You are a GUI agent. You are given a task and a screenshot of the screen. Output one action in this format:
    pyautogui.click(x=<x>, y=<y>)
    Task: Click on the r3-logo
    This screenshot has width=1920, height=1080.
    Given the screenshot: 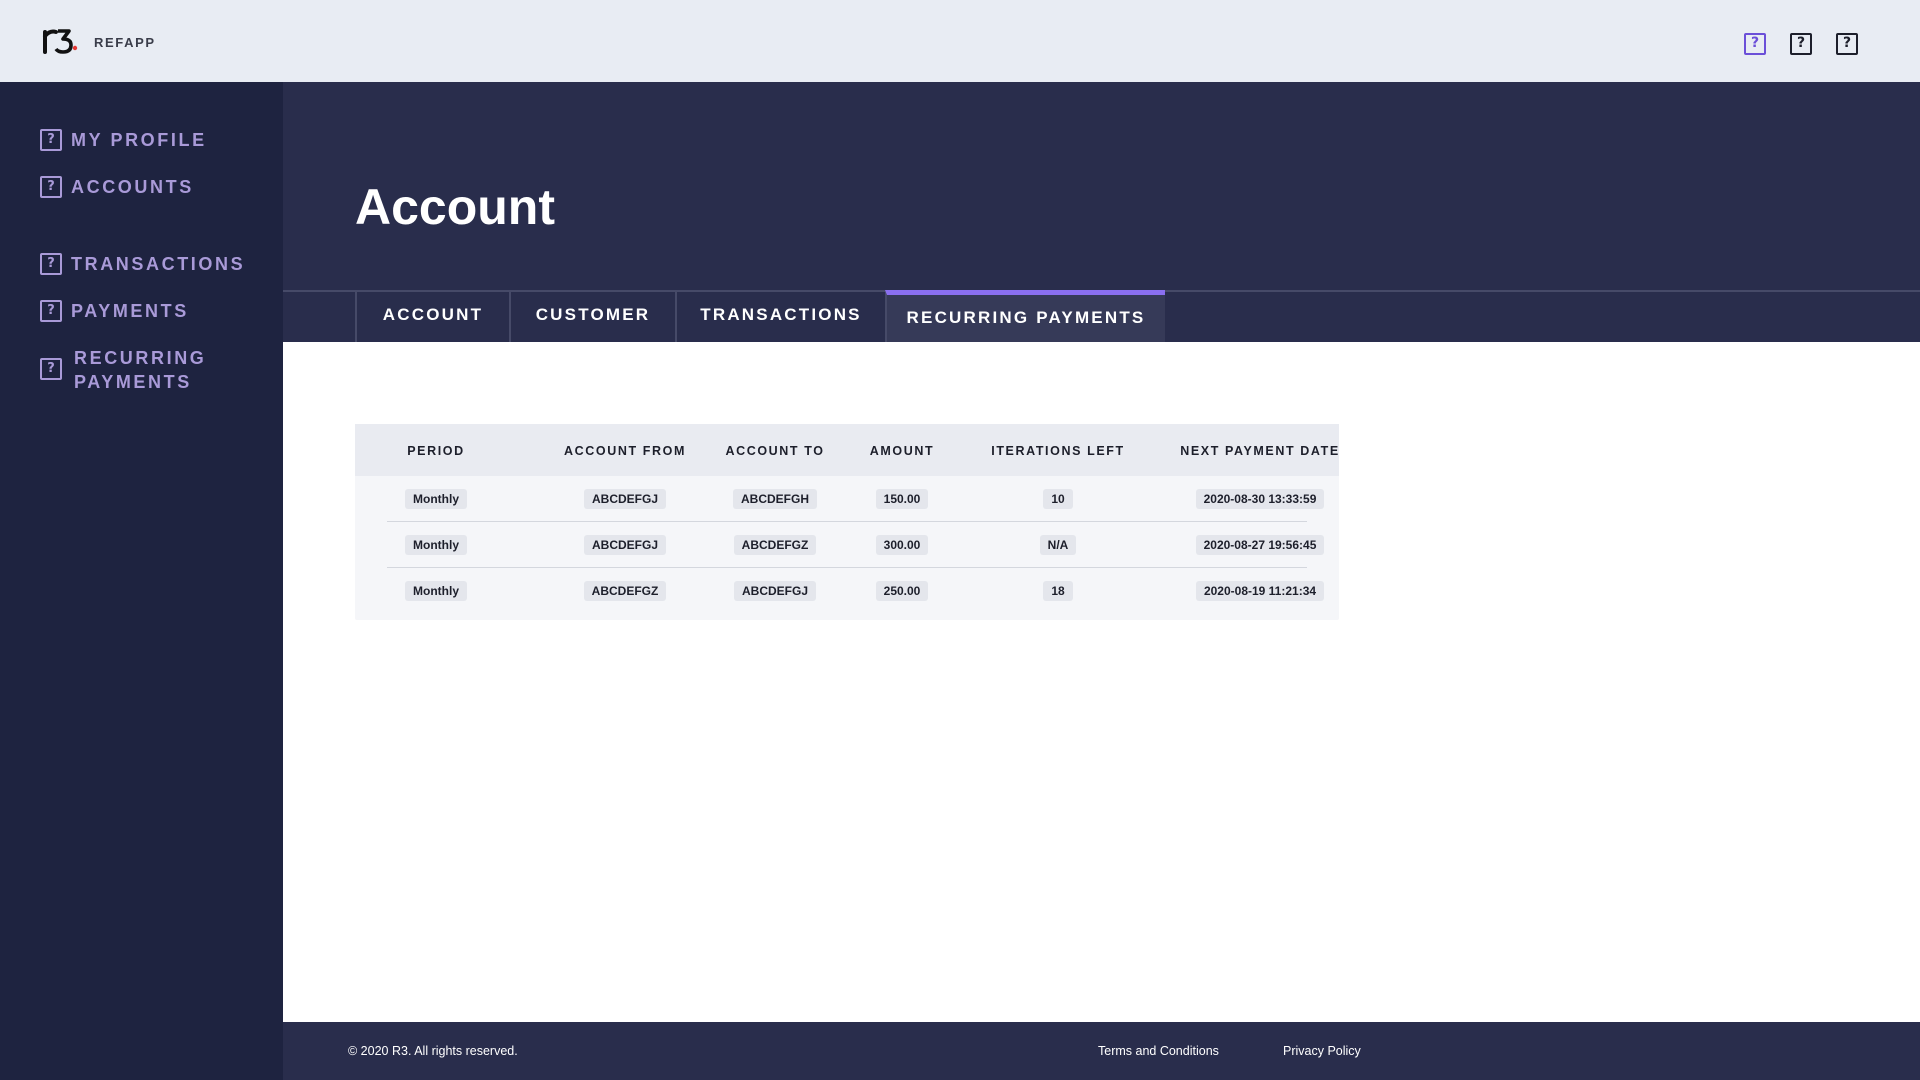 What is the action you would take?
    pyautogui.click(x=60, y=41)
    